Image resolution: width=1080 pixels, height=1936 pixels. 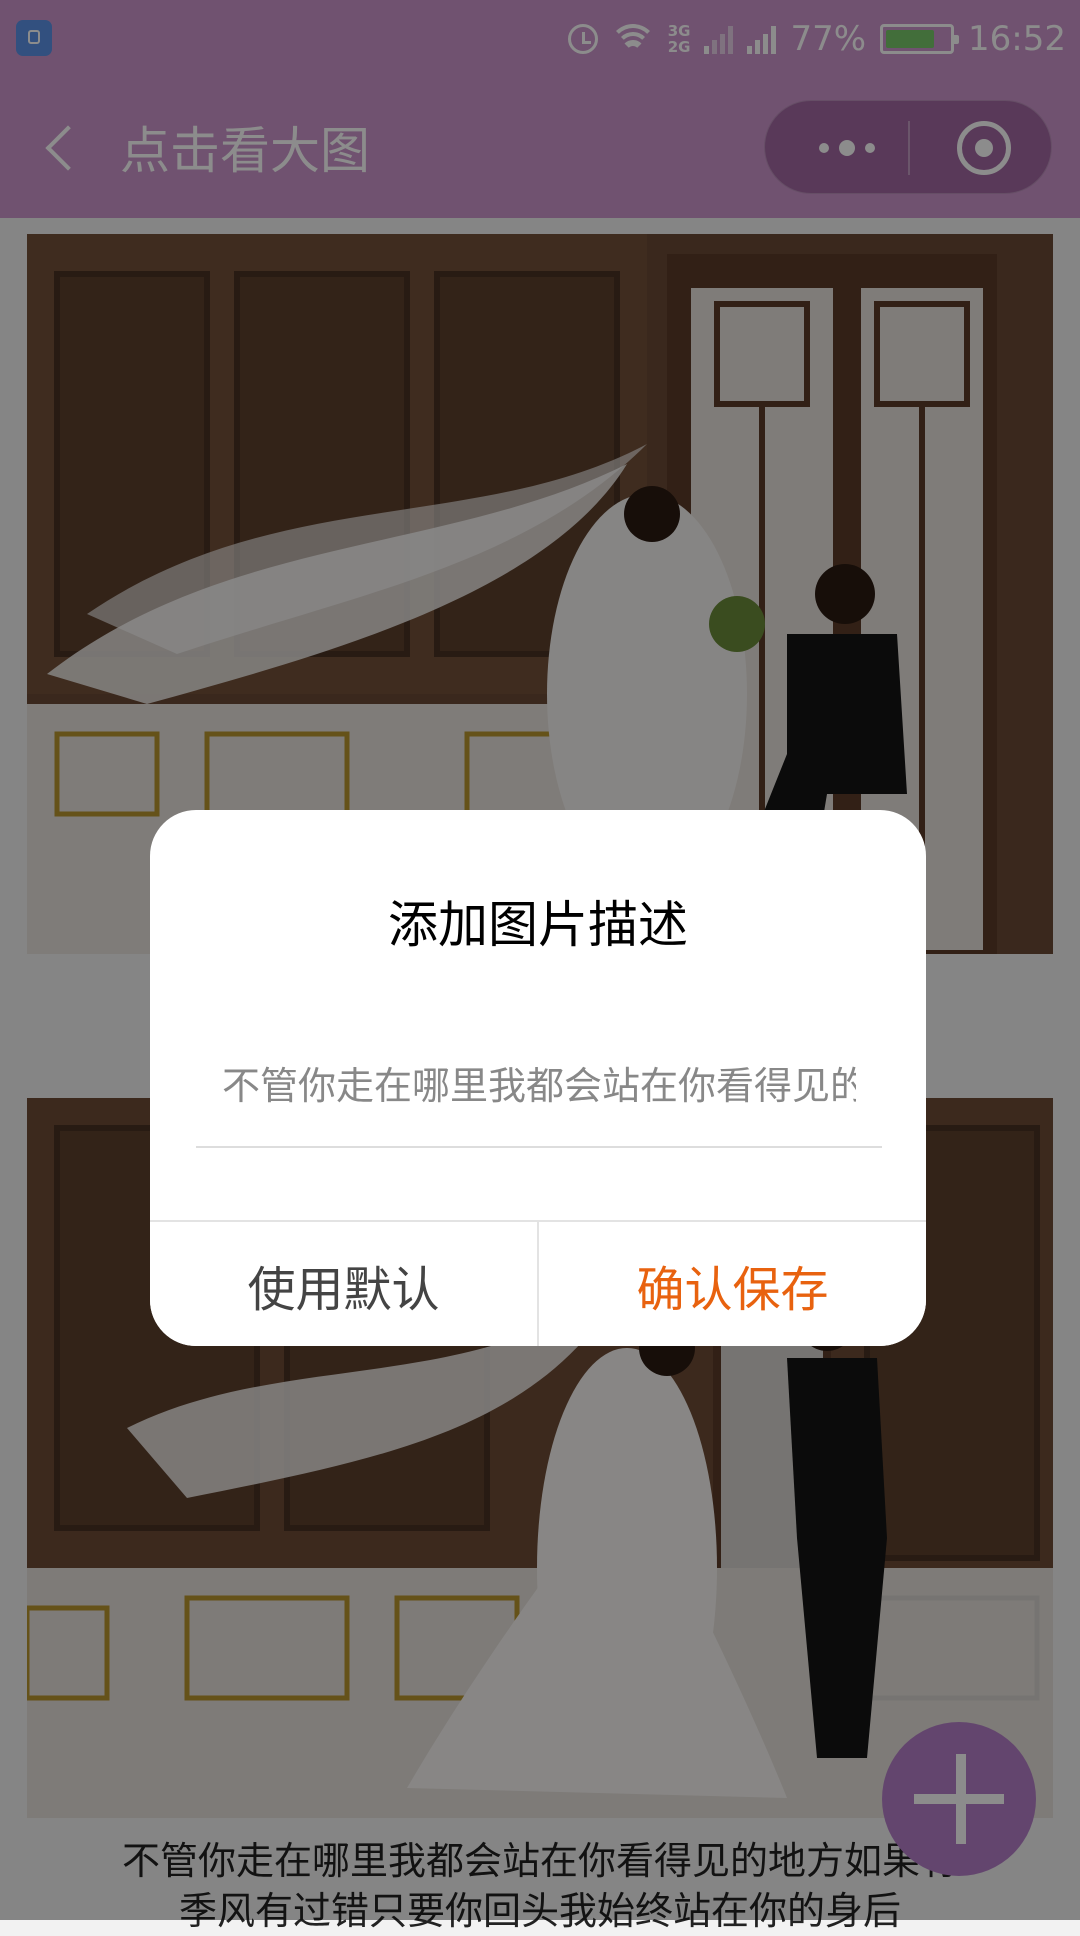 I want to click on use-default-button: 使用默认, so click(x=344, y=1284).